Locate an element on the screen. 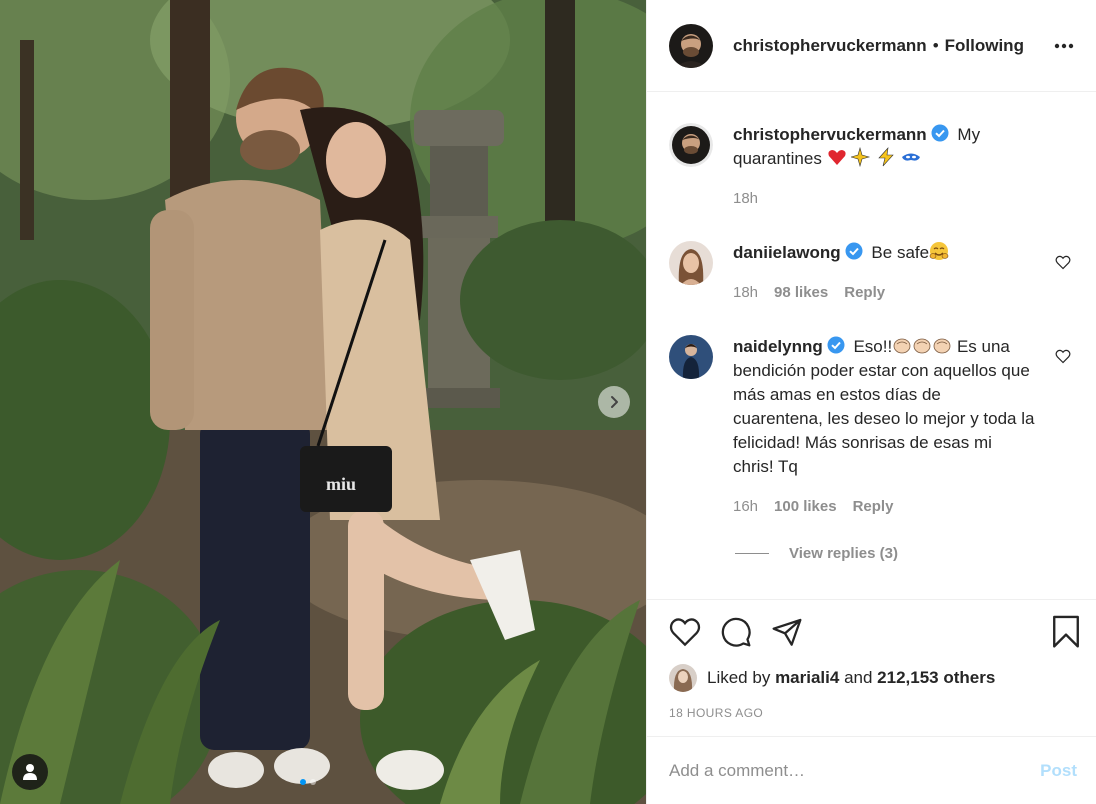  comment-time: 18h is located at coordinates (745, 293).